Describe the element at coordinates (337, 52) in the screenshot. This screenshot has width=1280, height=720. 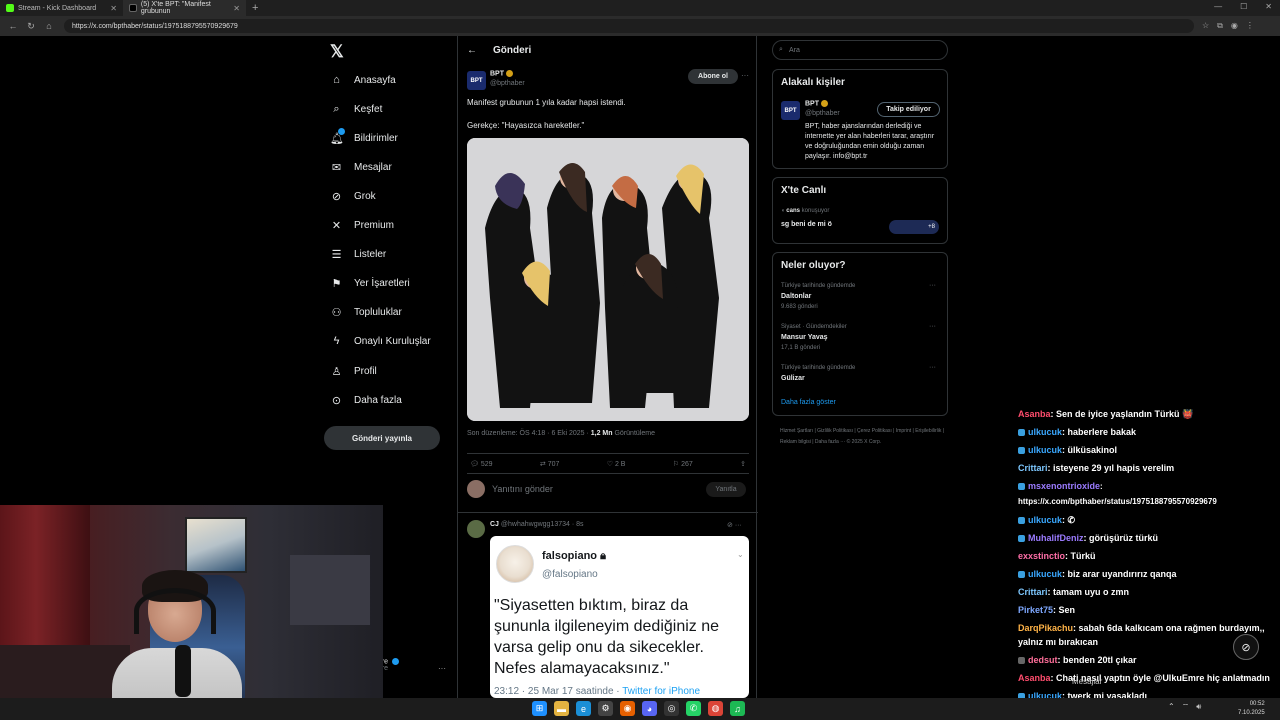
I see `x-logo-icon: 𝕏` at that location.